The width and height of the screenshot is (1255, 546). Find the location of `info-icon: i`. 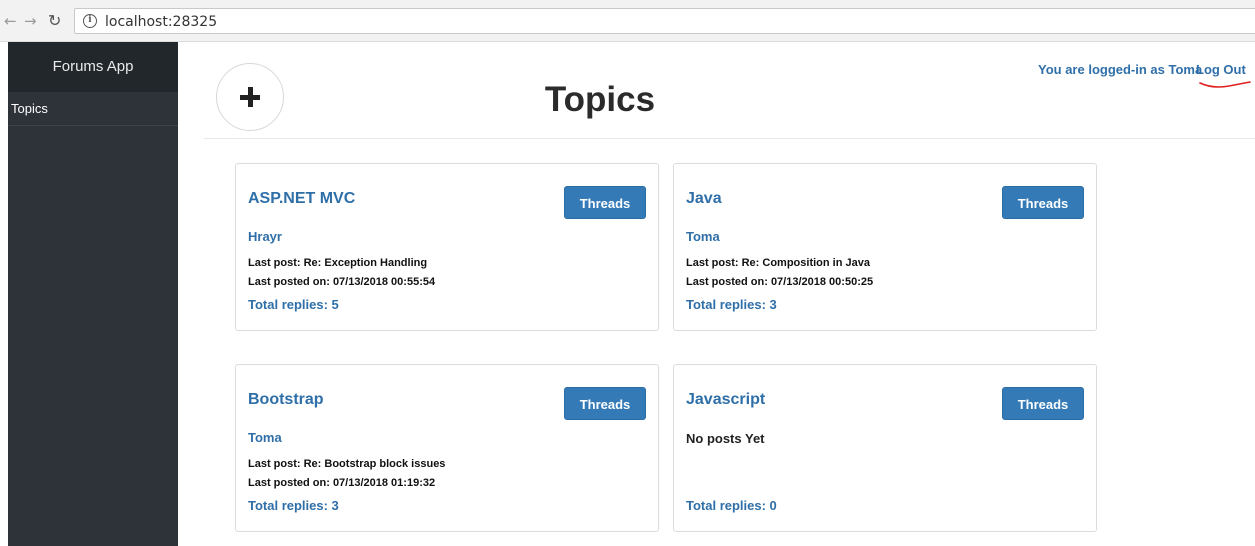

info-icon: i is located at coordinates (90, 21).